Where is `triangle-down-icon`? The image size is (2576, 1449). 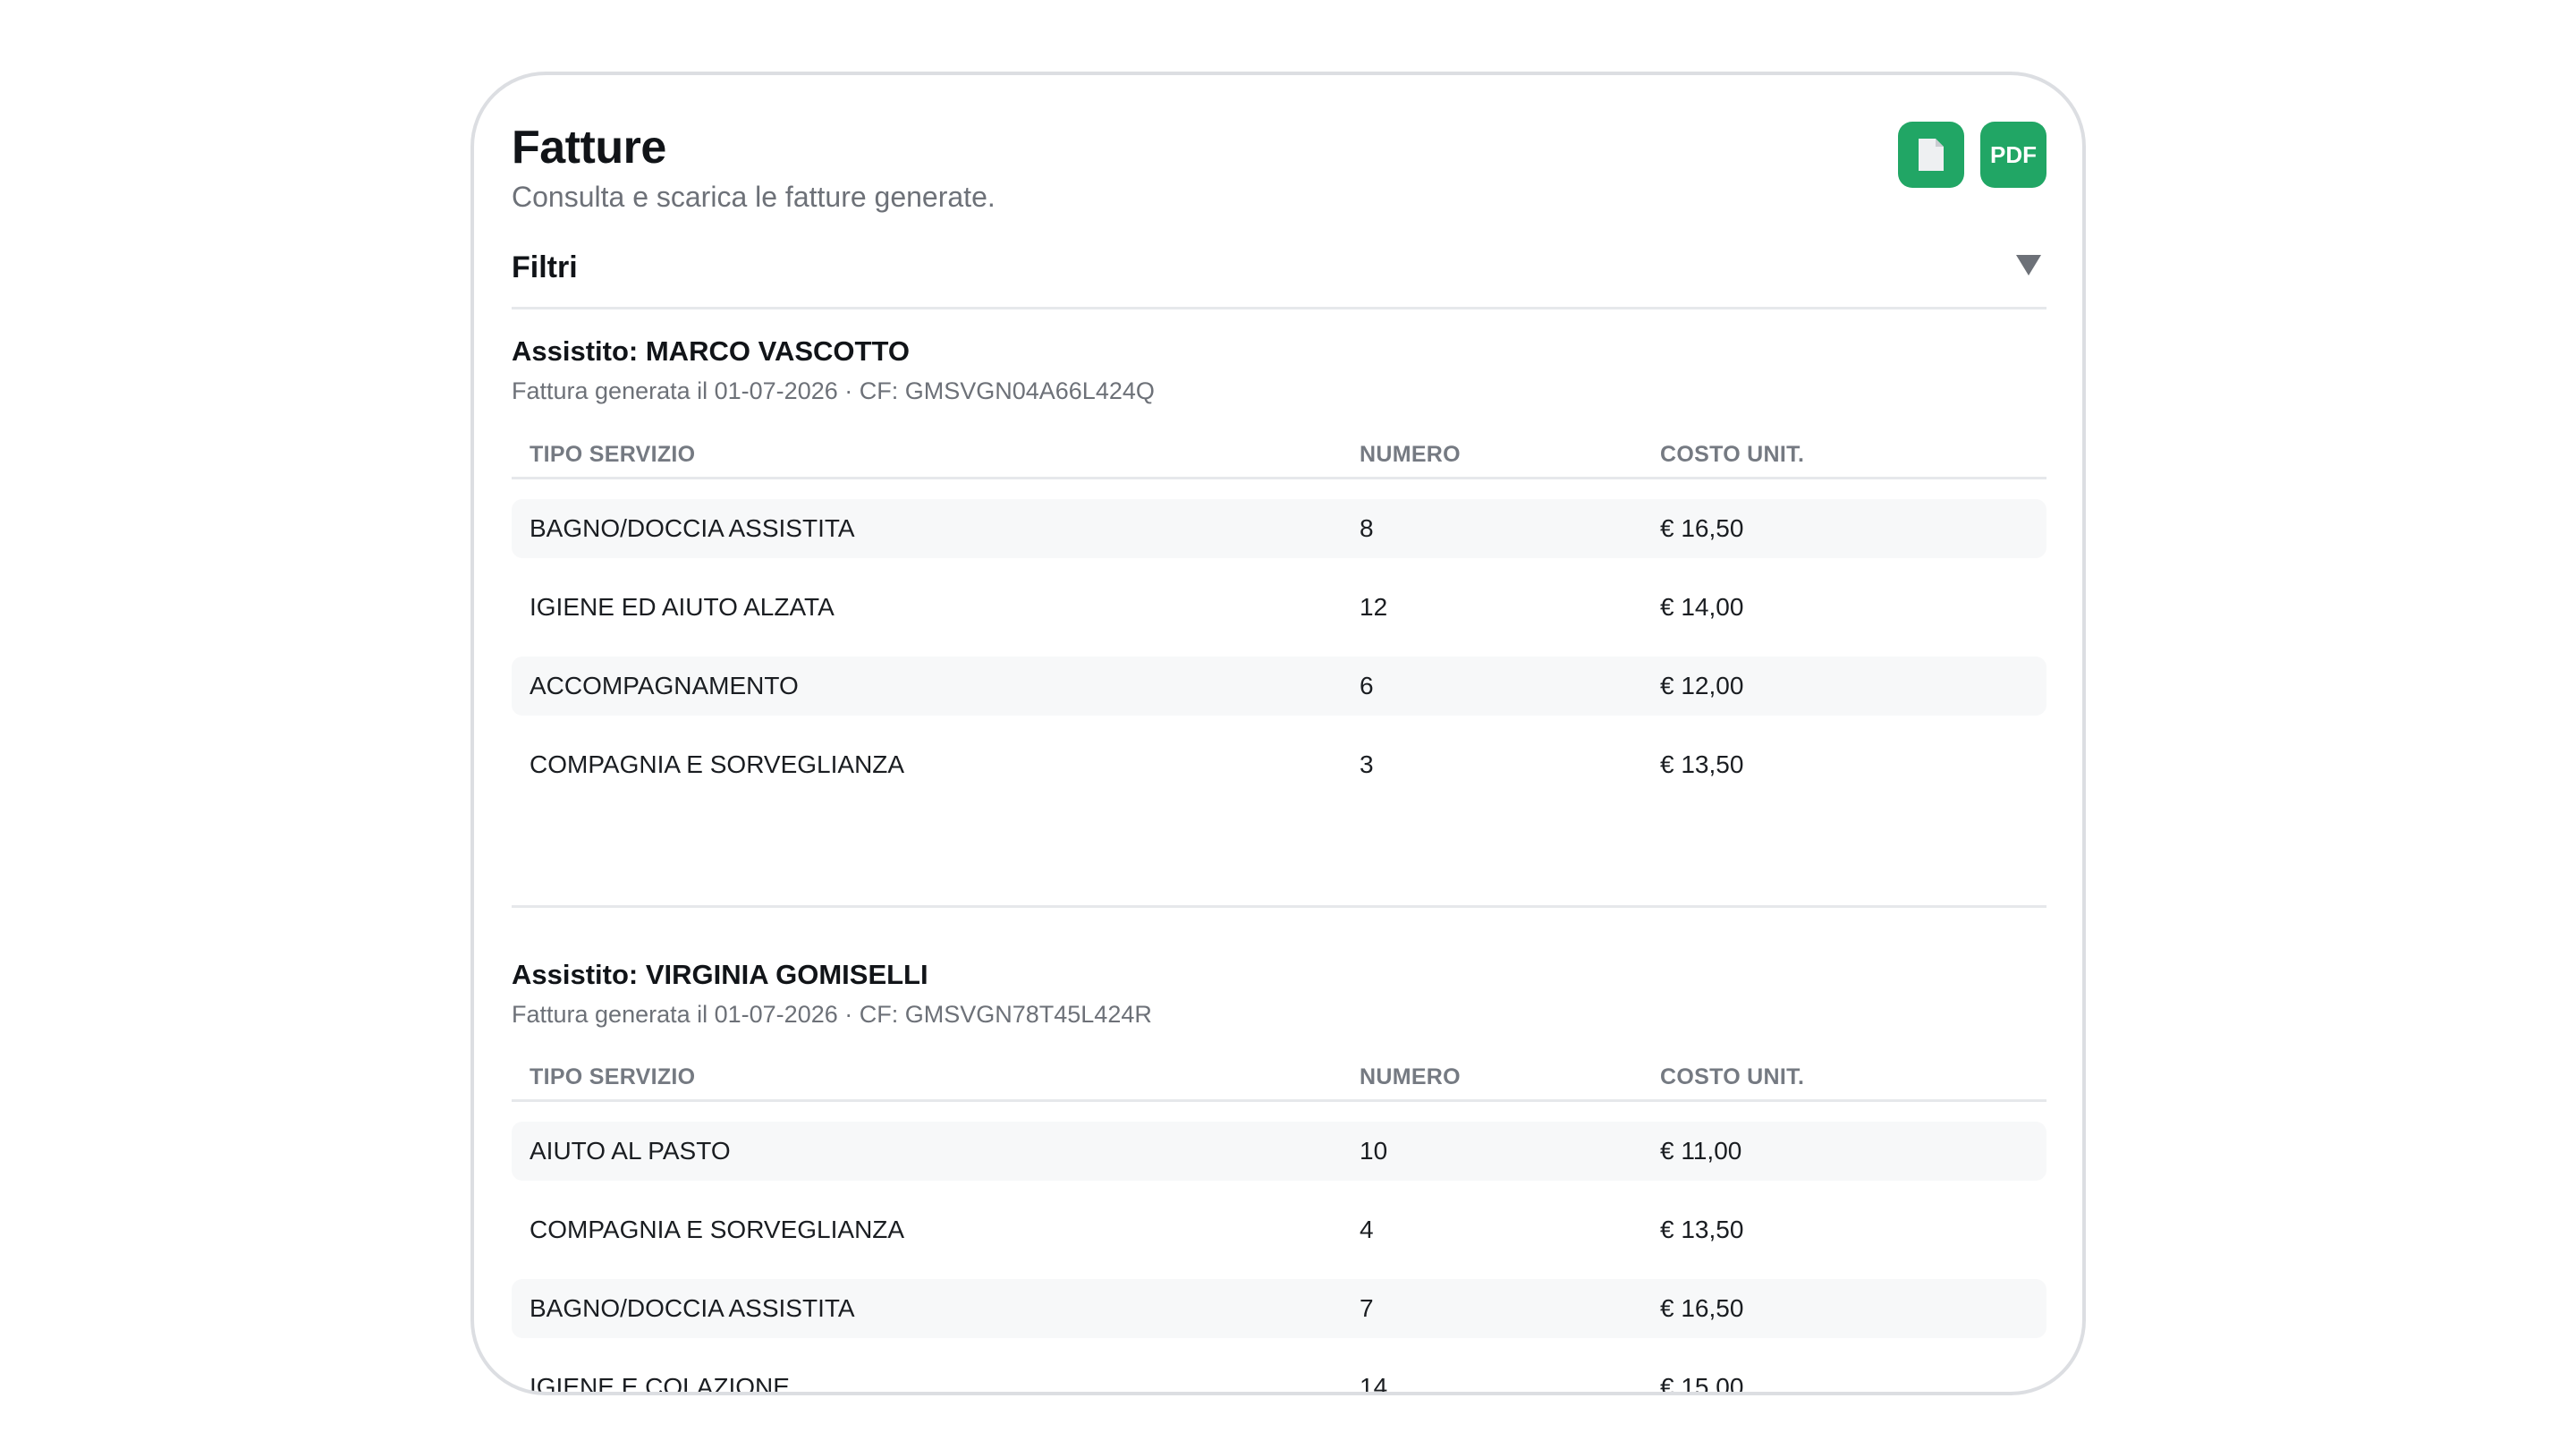
triangle-down-icon is located at coordinates (2028, 265).